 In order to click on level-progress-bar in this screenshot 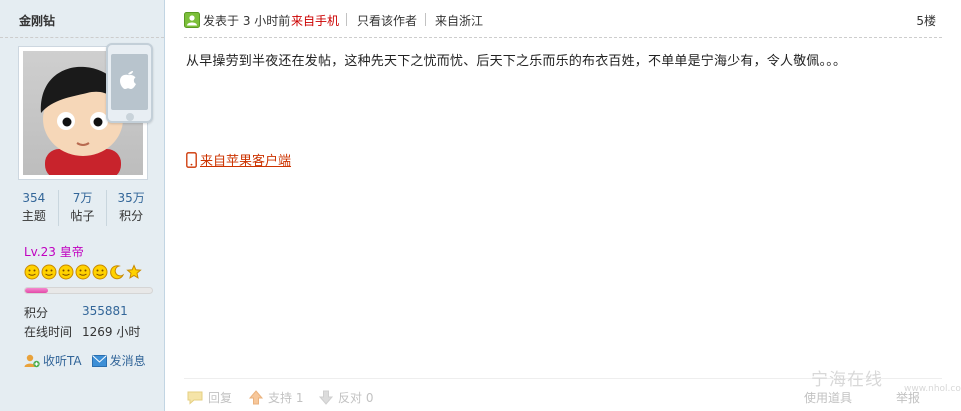, I will do `click(88, 290)`.